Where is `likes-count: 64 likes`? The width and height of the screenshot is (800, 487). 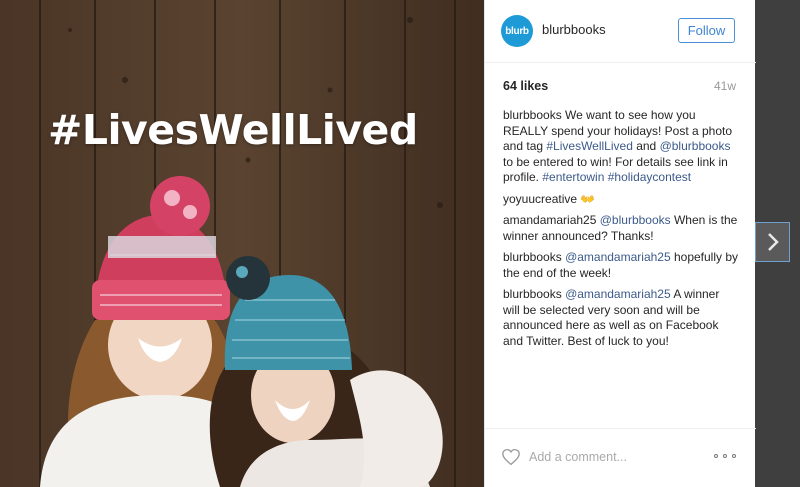 likes-count: 64 likes is located at coordinates (525, 86).